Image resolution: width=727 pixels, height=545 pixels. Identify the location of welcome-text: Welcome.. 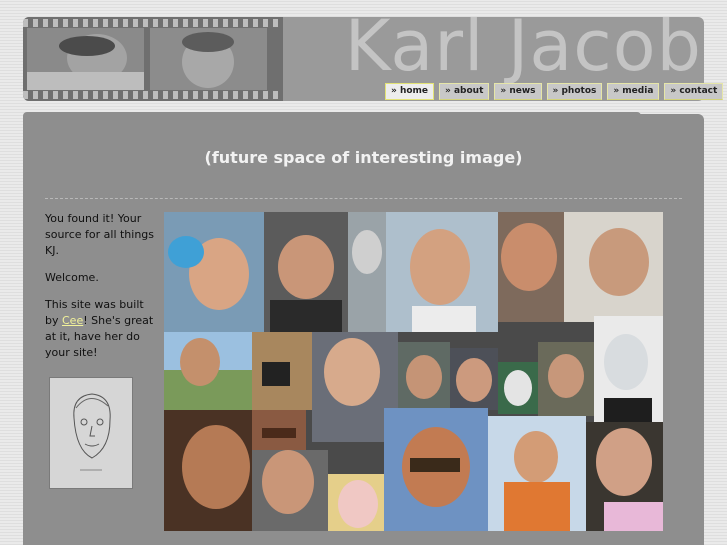
(72, 277).